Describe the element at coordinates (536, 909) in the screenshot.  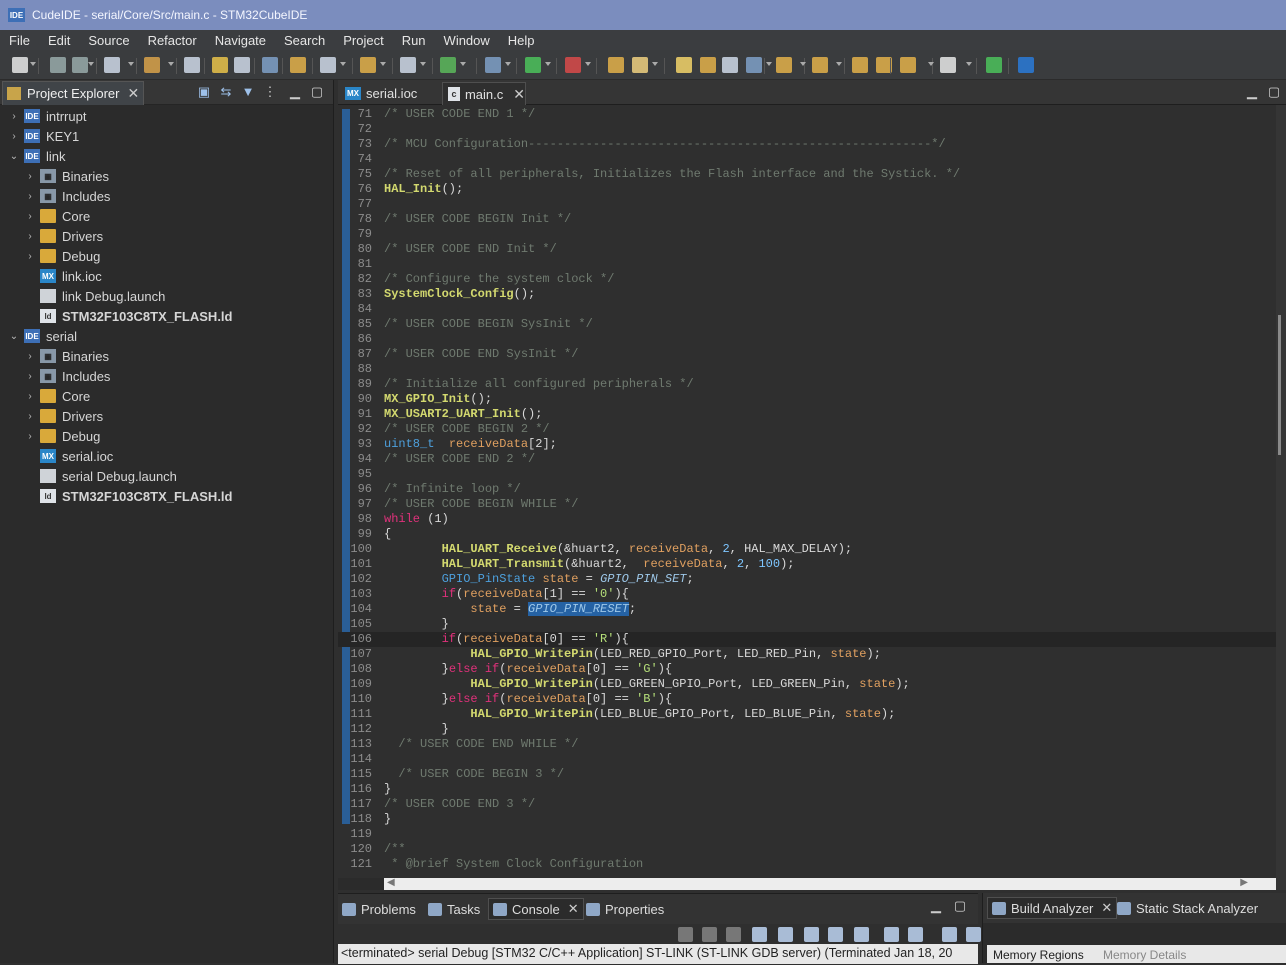
I see `tab-console: Console ✕` at that location.